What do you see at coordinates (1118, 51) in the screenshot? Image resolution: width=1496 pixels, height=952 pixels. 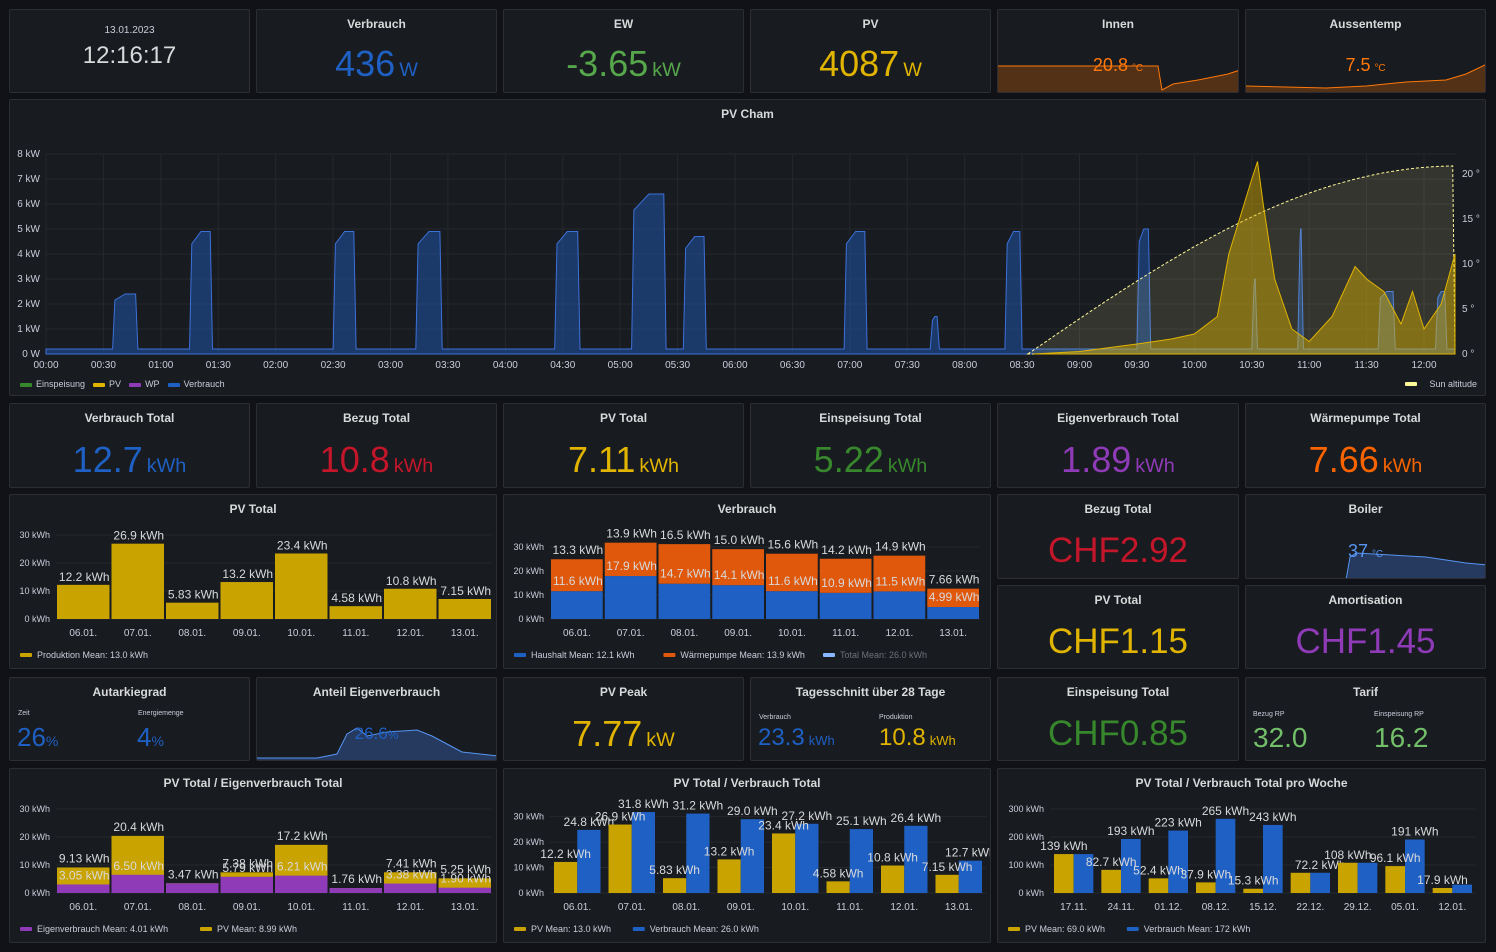 I see `innen-panel: Innen 20.8 °C` at bounding box center [1118, 51].